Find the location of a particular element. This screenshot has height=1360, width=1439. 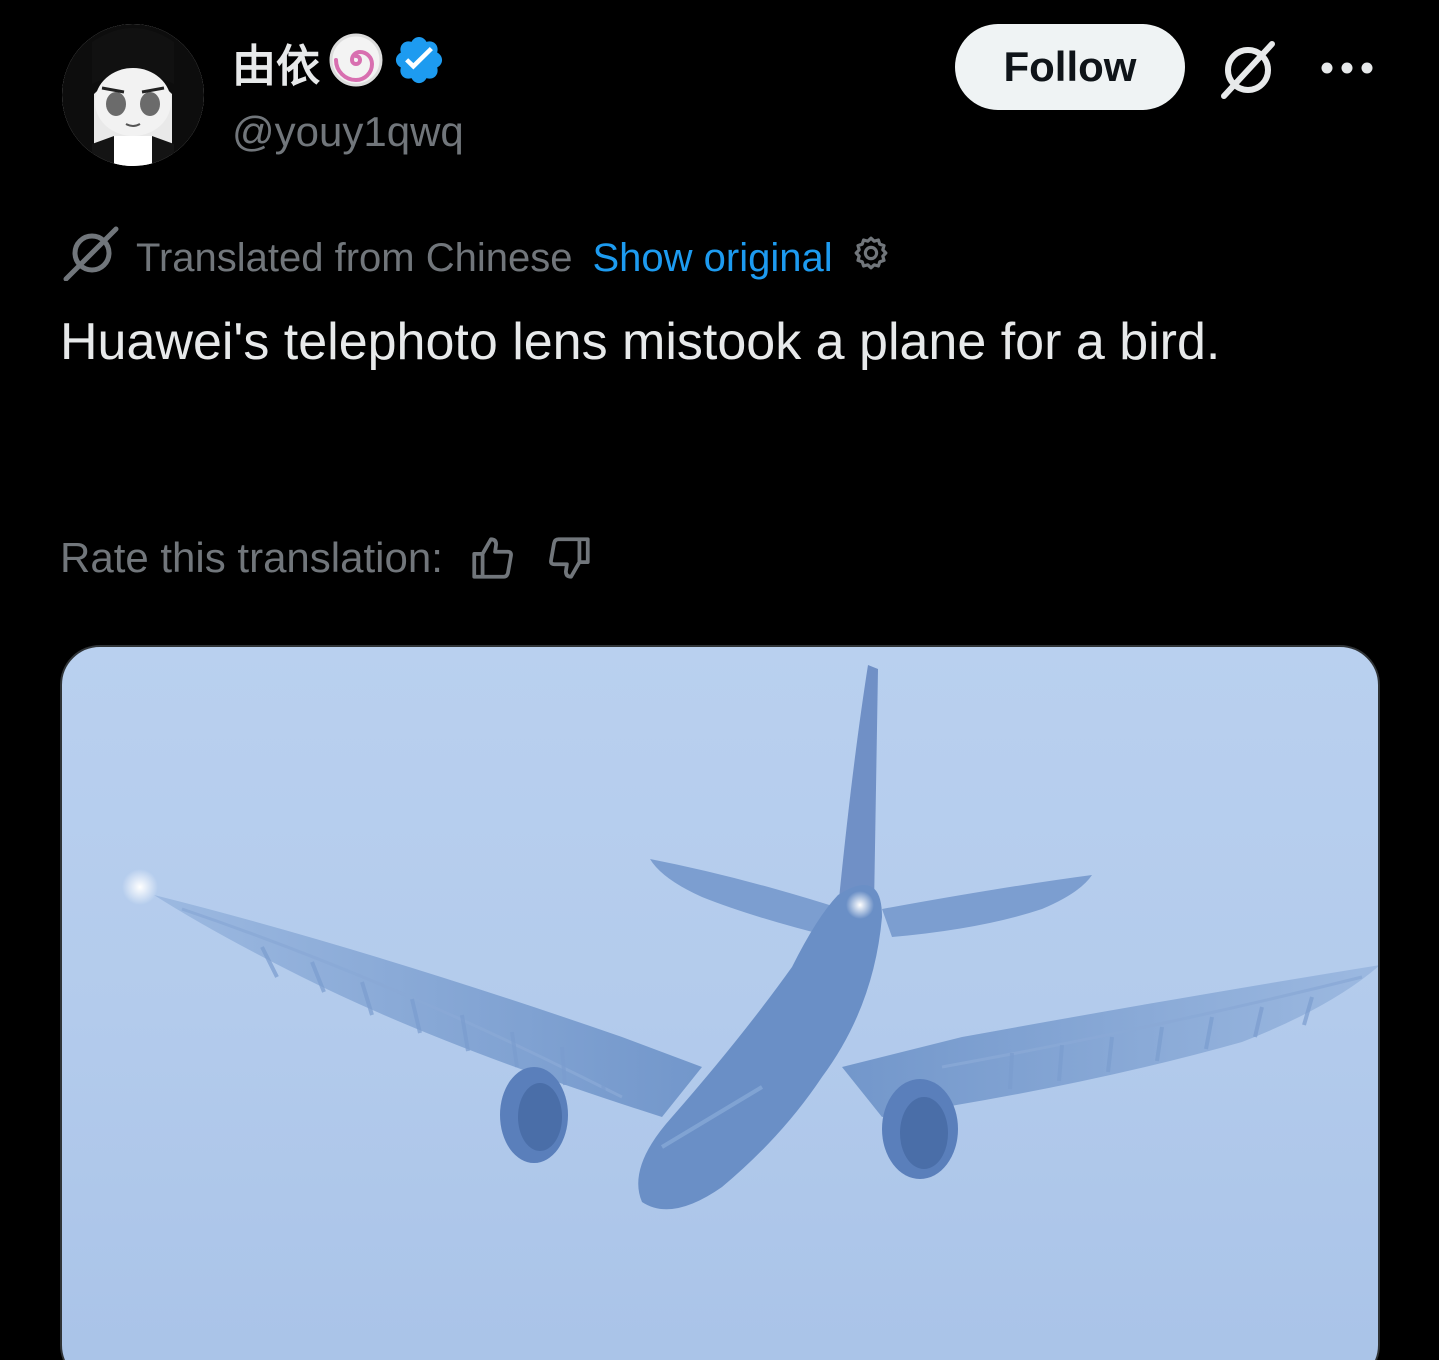

thumbs-down-icon is located at coordinates (569, 558).